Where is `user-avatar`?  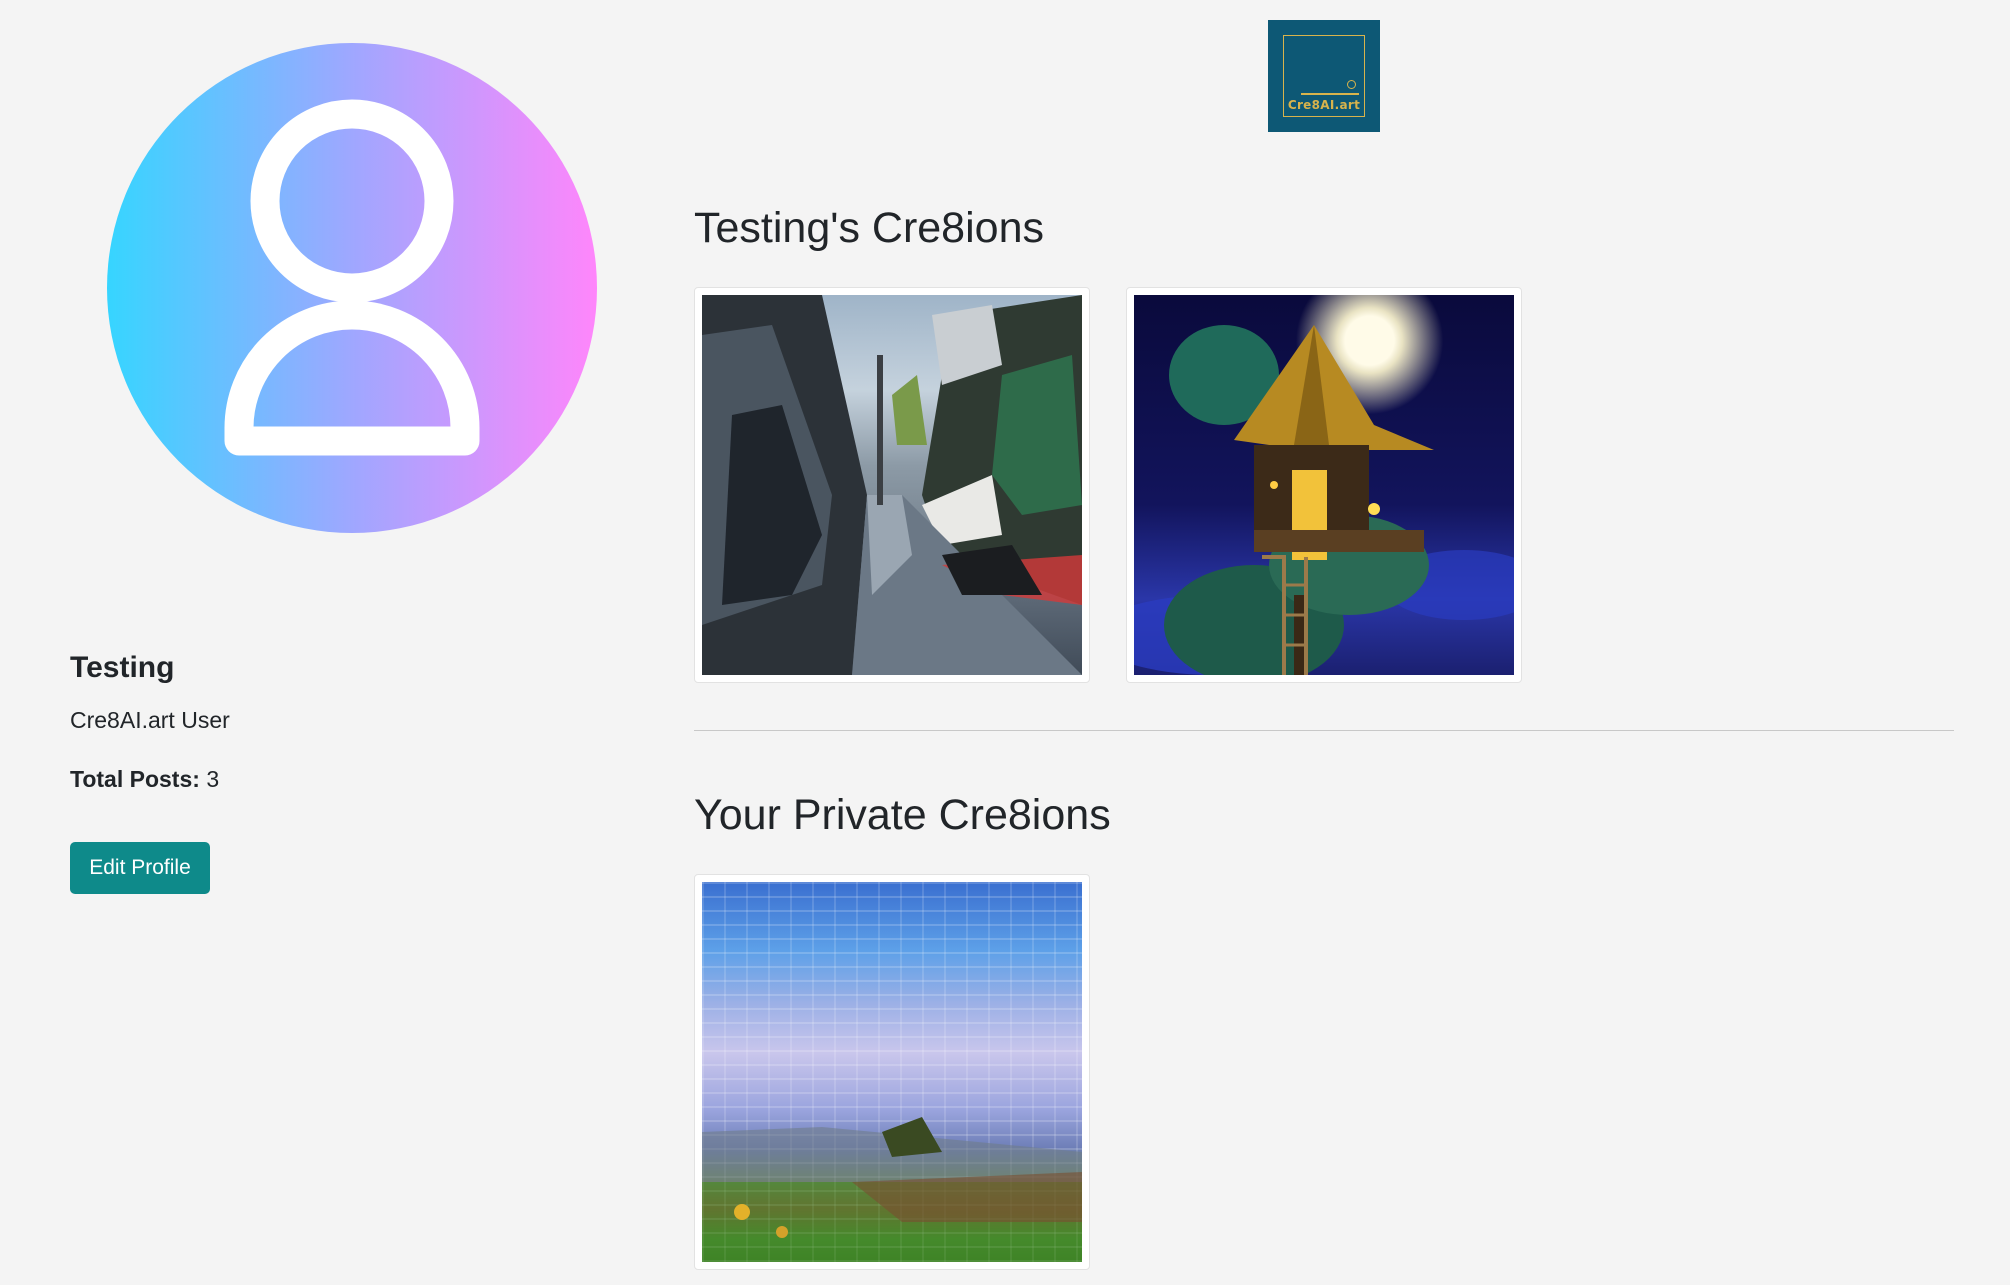
user-avatar is located at coordinates (352, 288).